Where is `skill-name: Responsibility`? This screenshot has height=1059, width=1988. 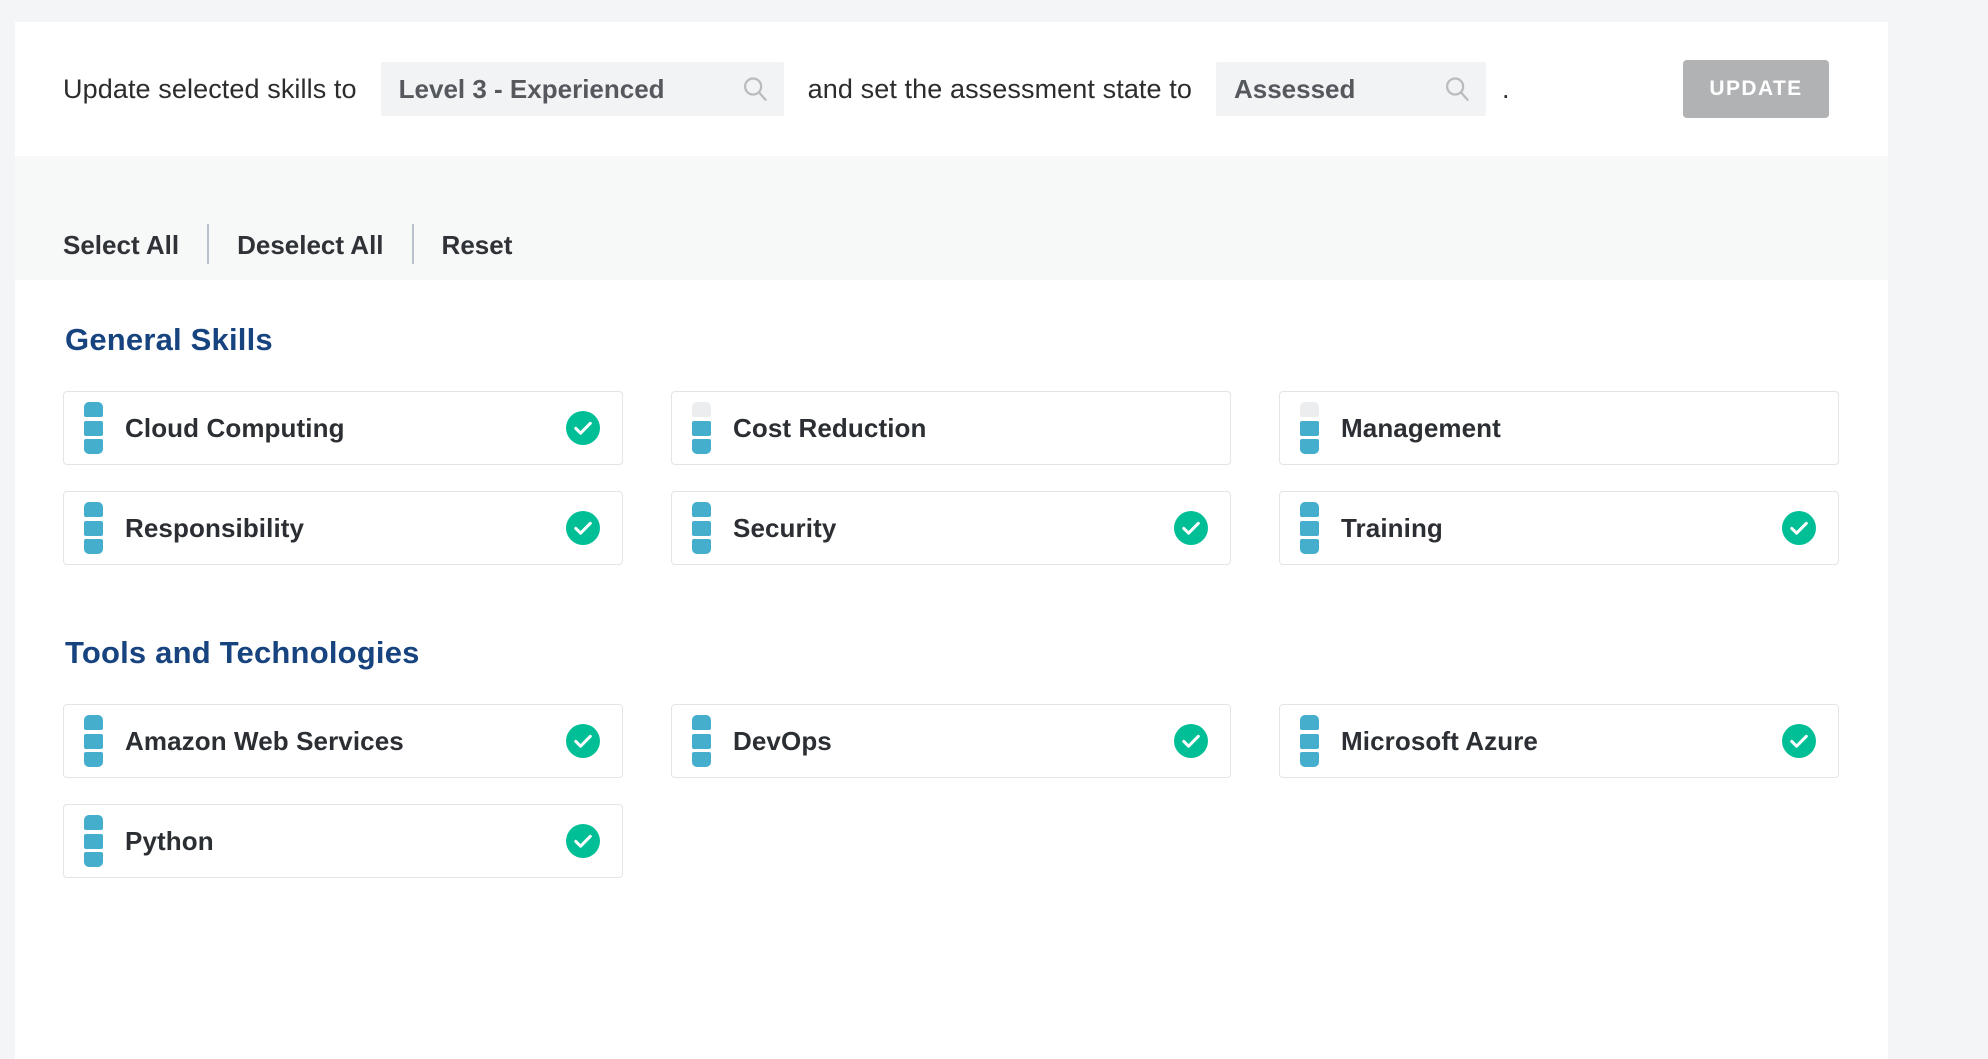 skill-name: Responsibility is located at coordinates (215, 527).